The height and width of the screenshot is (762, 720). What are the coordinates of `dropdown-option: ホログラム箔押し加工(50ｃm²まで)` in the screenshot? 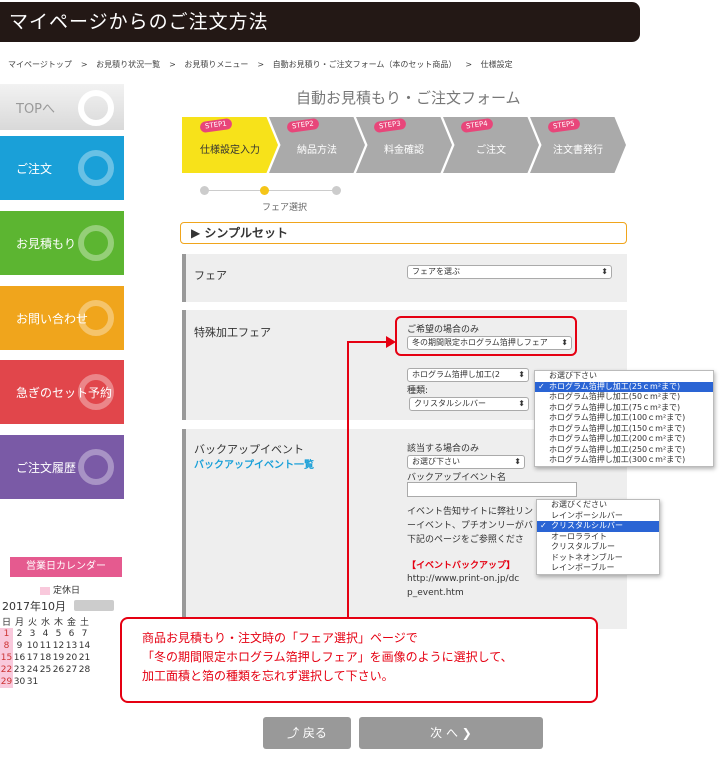 It's located at (624, 397).